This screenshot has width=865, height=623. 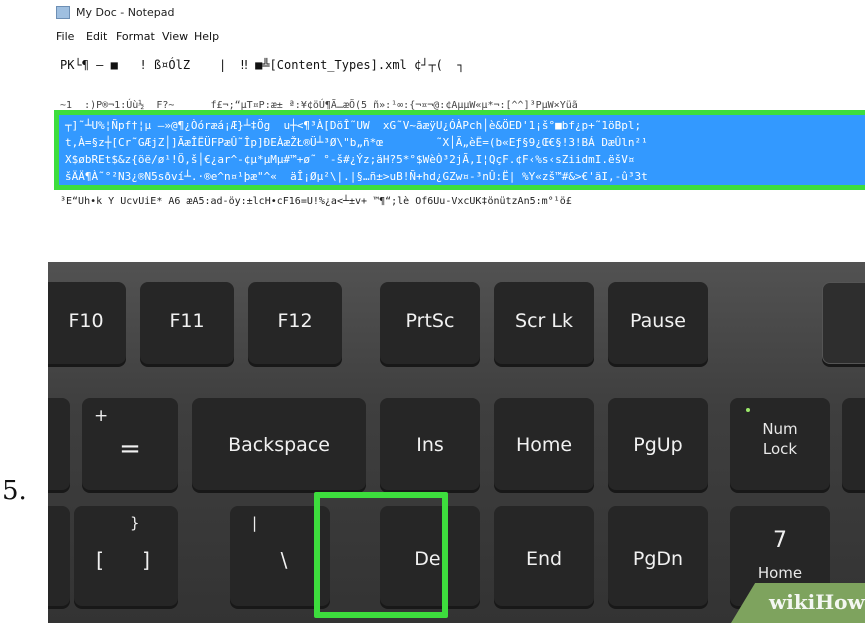 What do you see at coordinates (175, 36) in the screenshot?
I see `menu-view: View` at bounding box center [175, 36].